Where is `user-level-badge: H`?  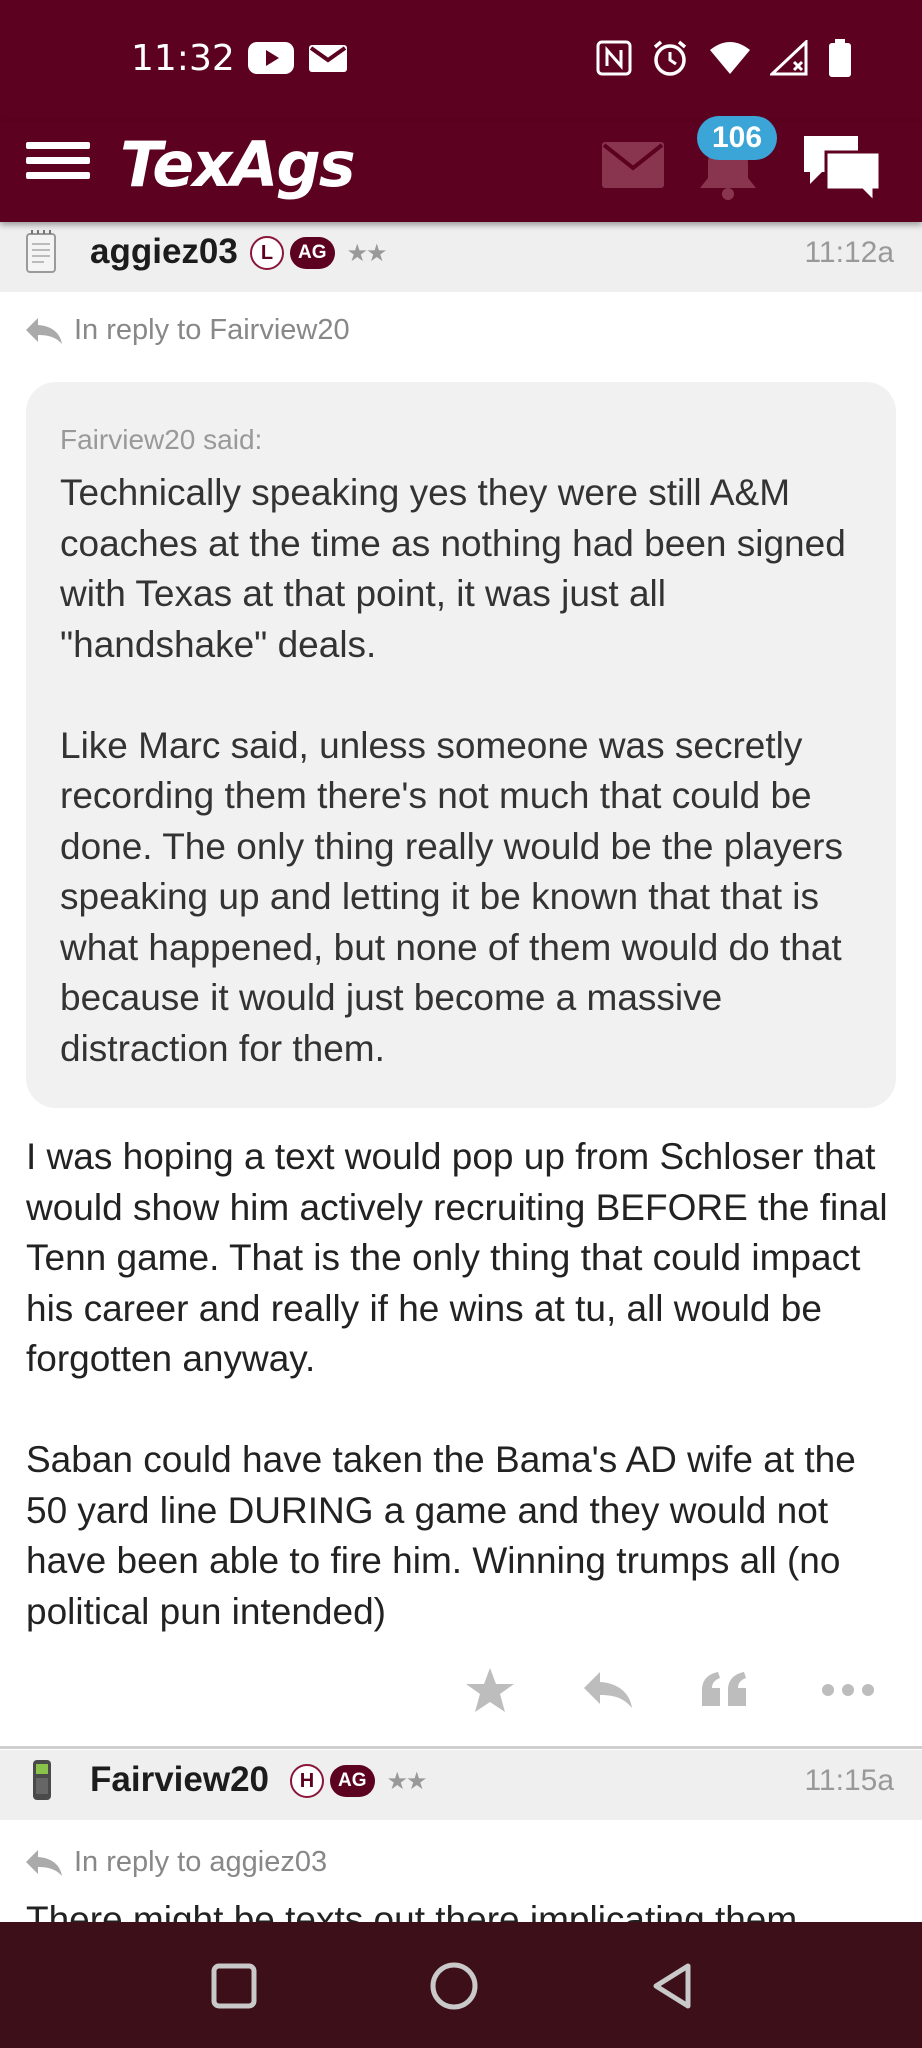 user-level-badge: H is located at coordinates (307, 1781).